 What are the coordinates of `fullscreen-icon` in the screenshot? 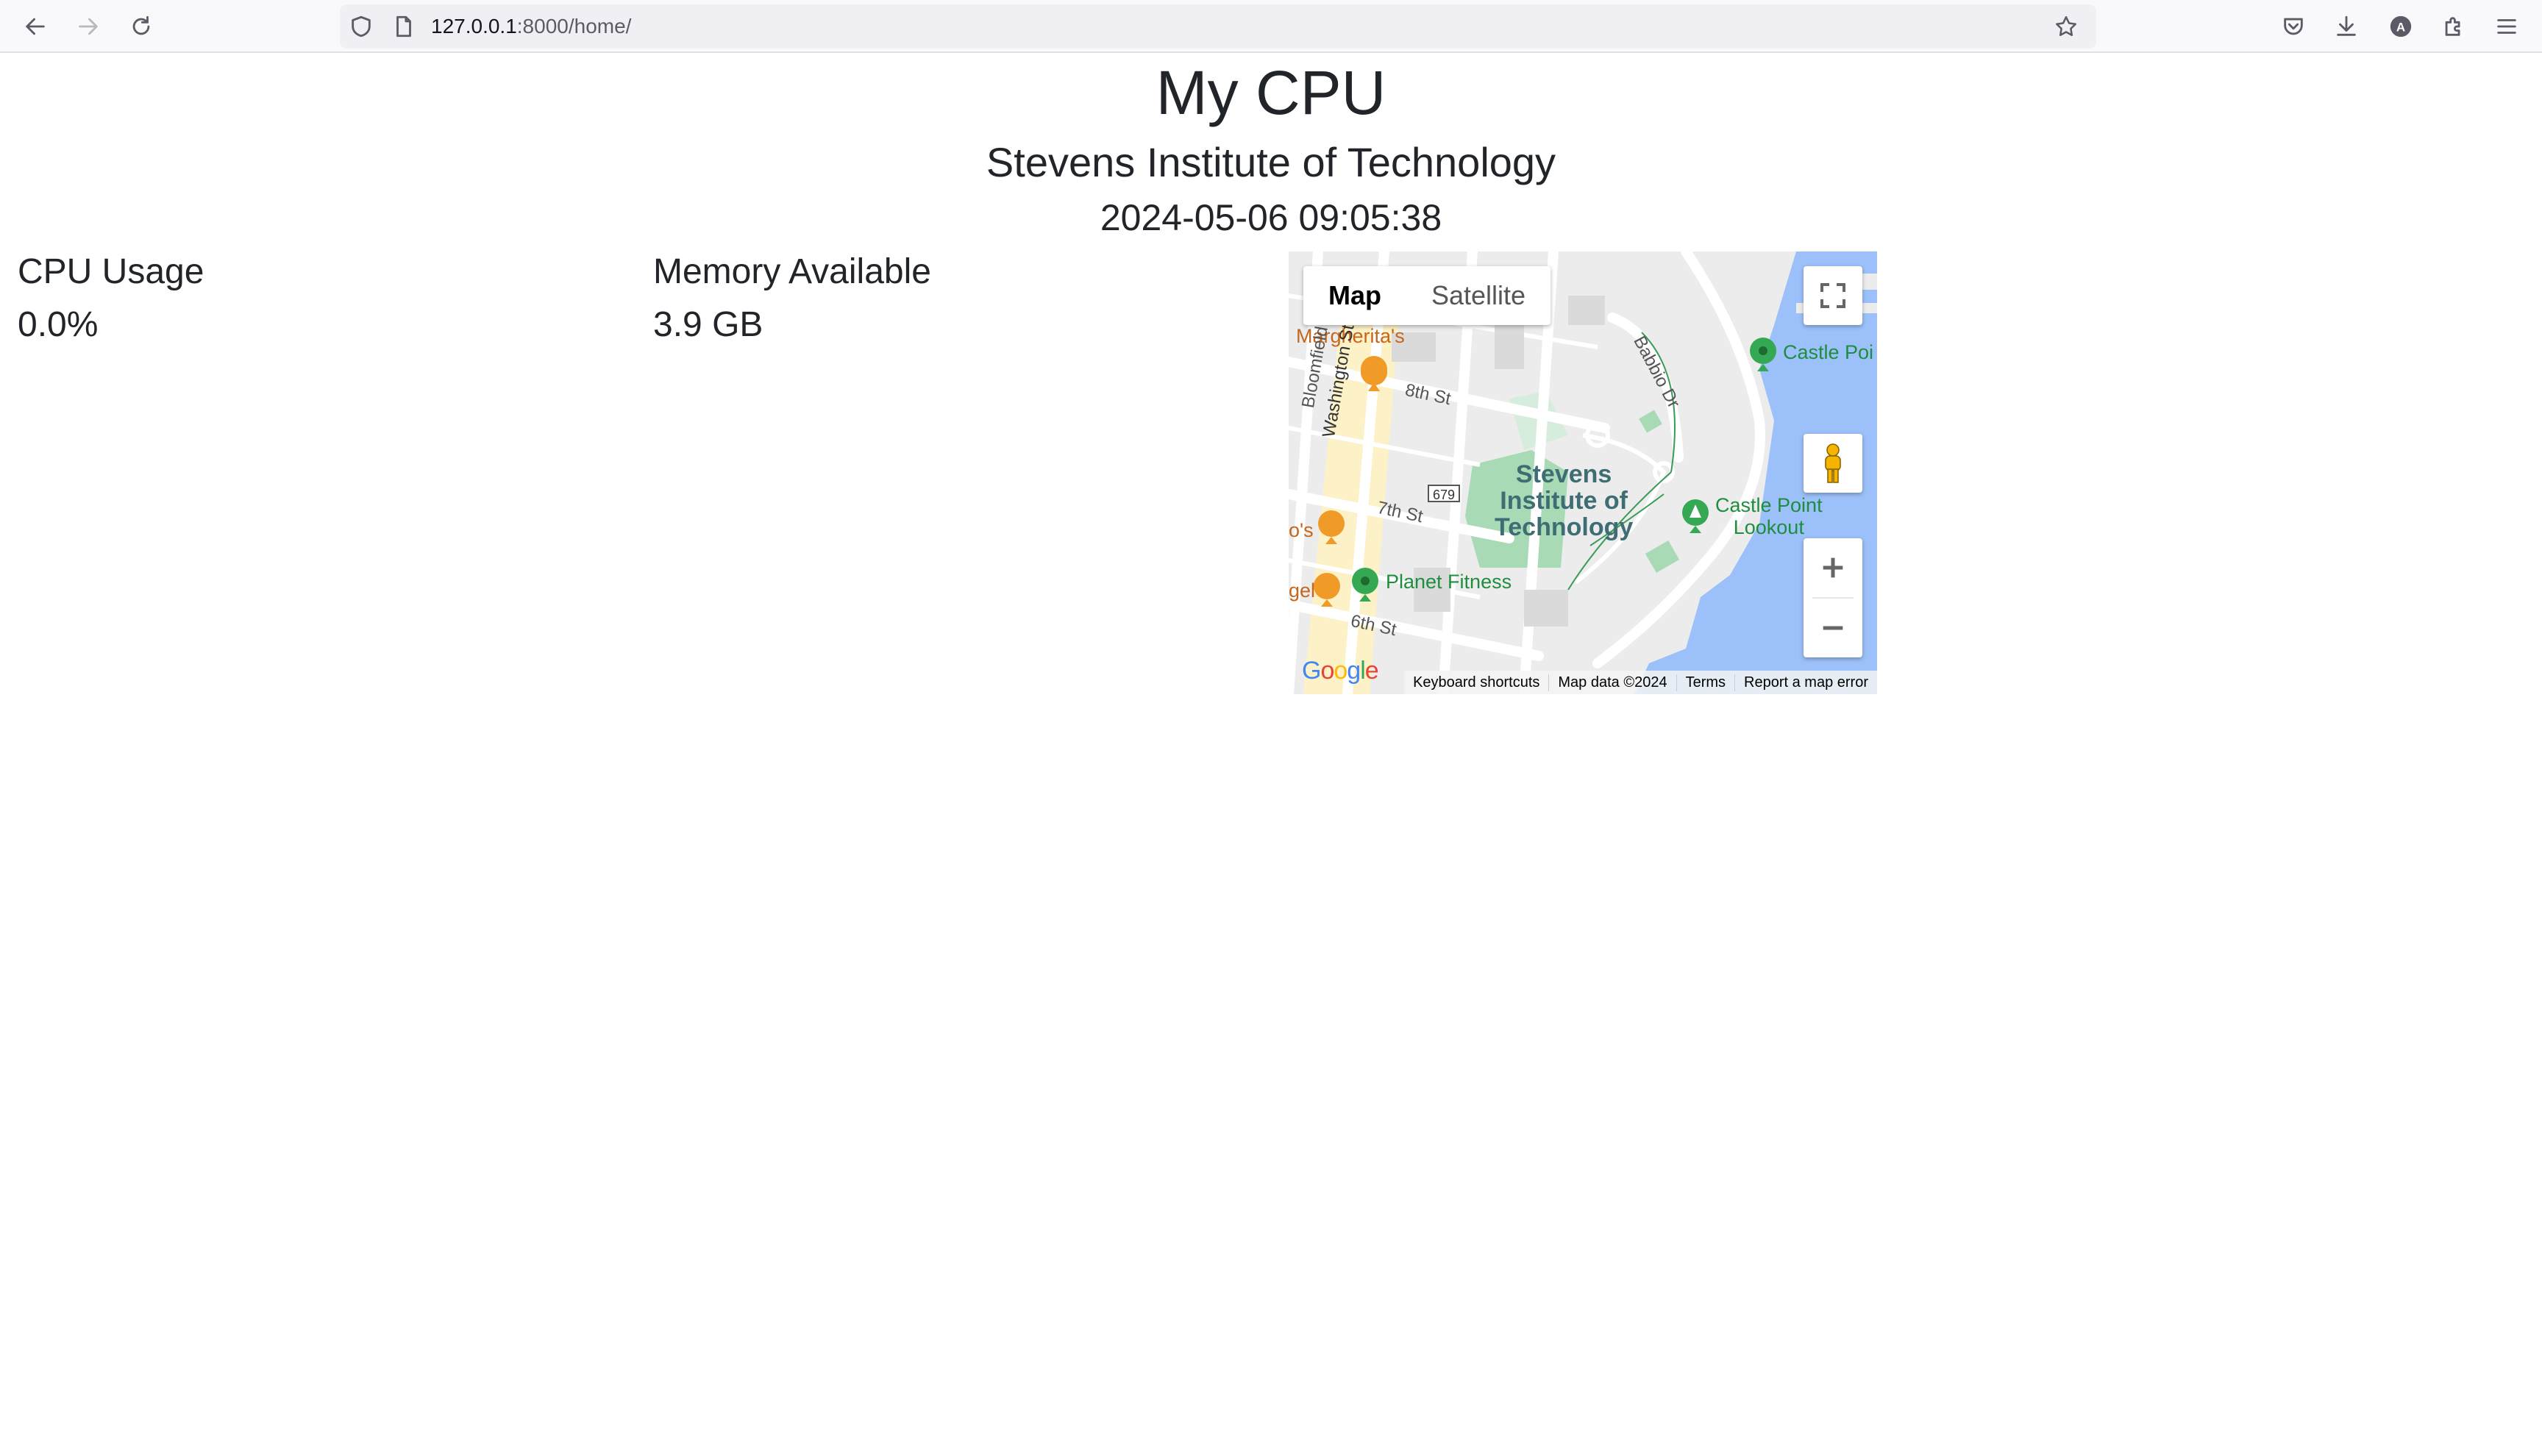 It's located at (1833, 295).